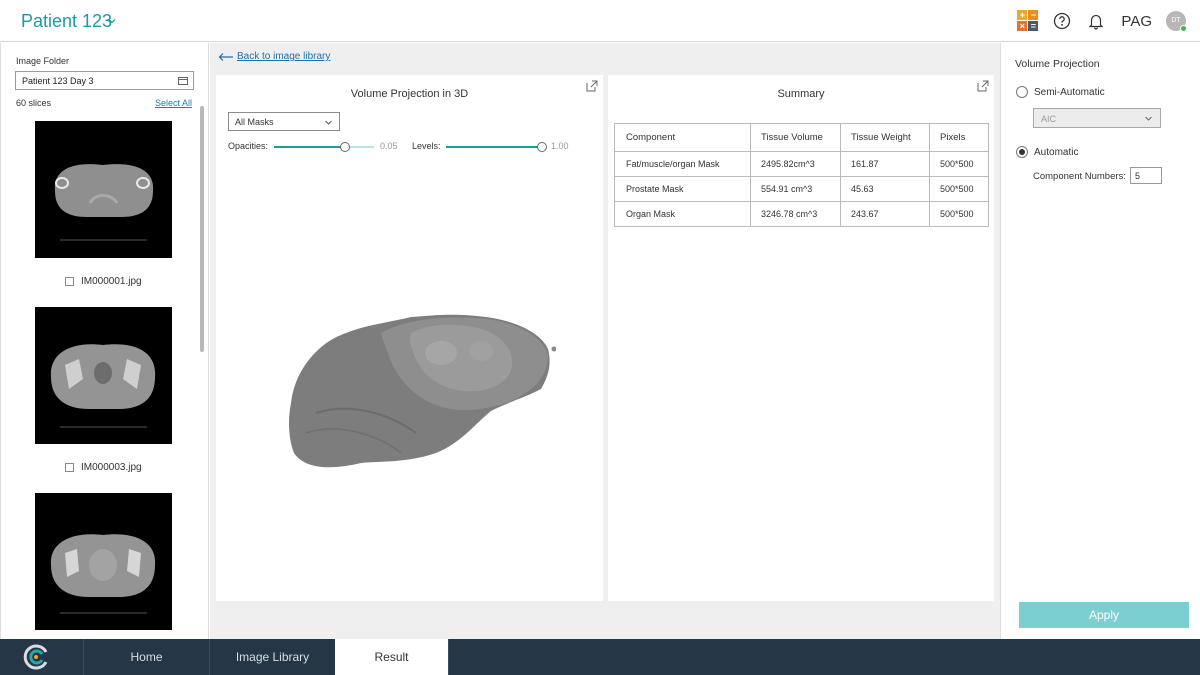 This screenshot has width=1200, height=675. What do you see at coordinates (66, 21) in the screenshot?
I see `patient-title: Patient 123` at bounding box center [66, 21].